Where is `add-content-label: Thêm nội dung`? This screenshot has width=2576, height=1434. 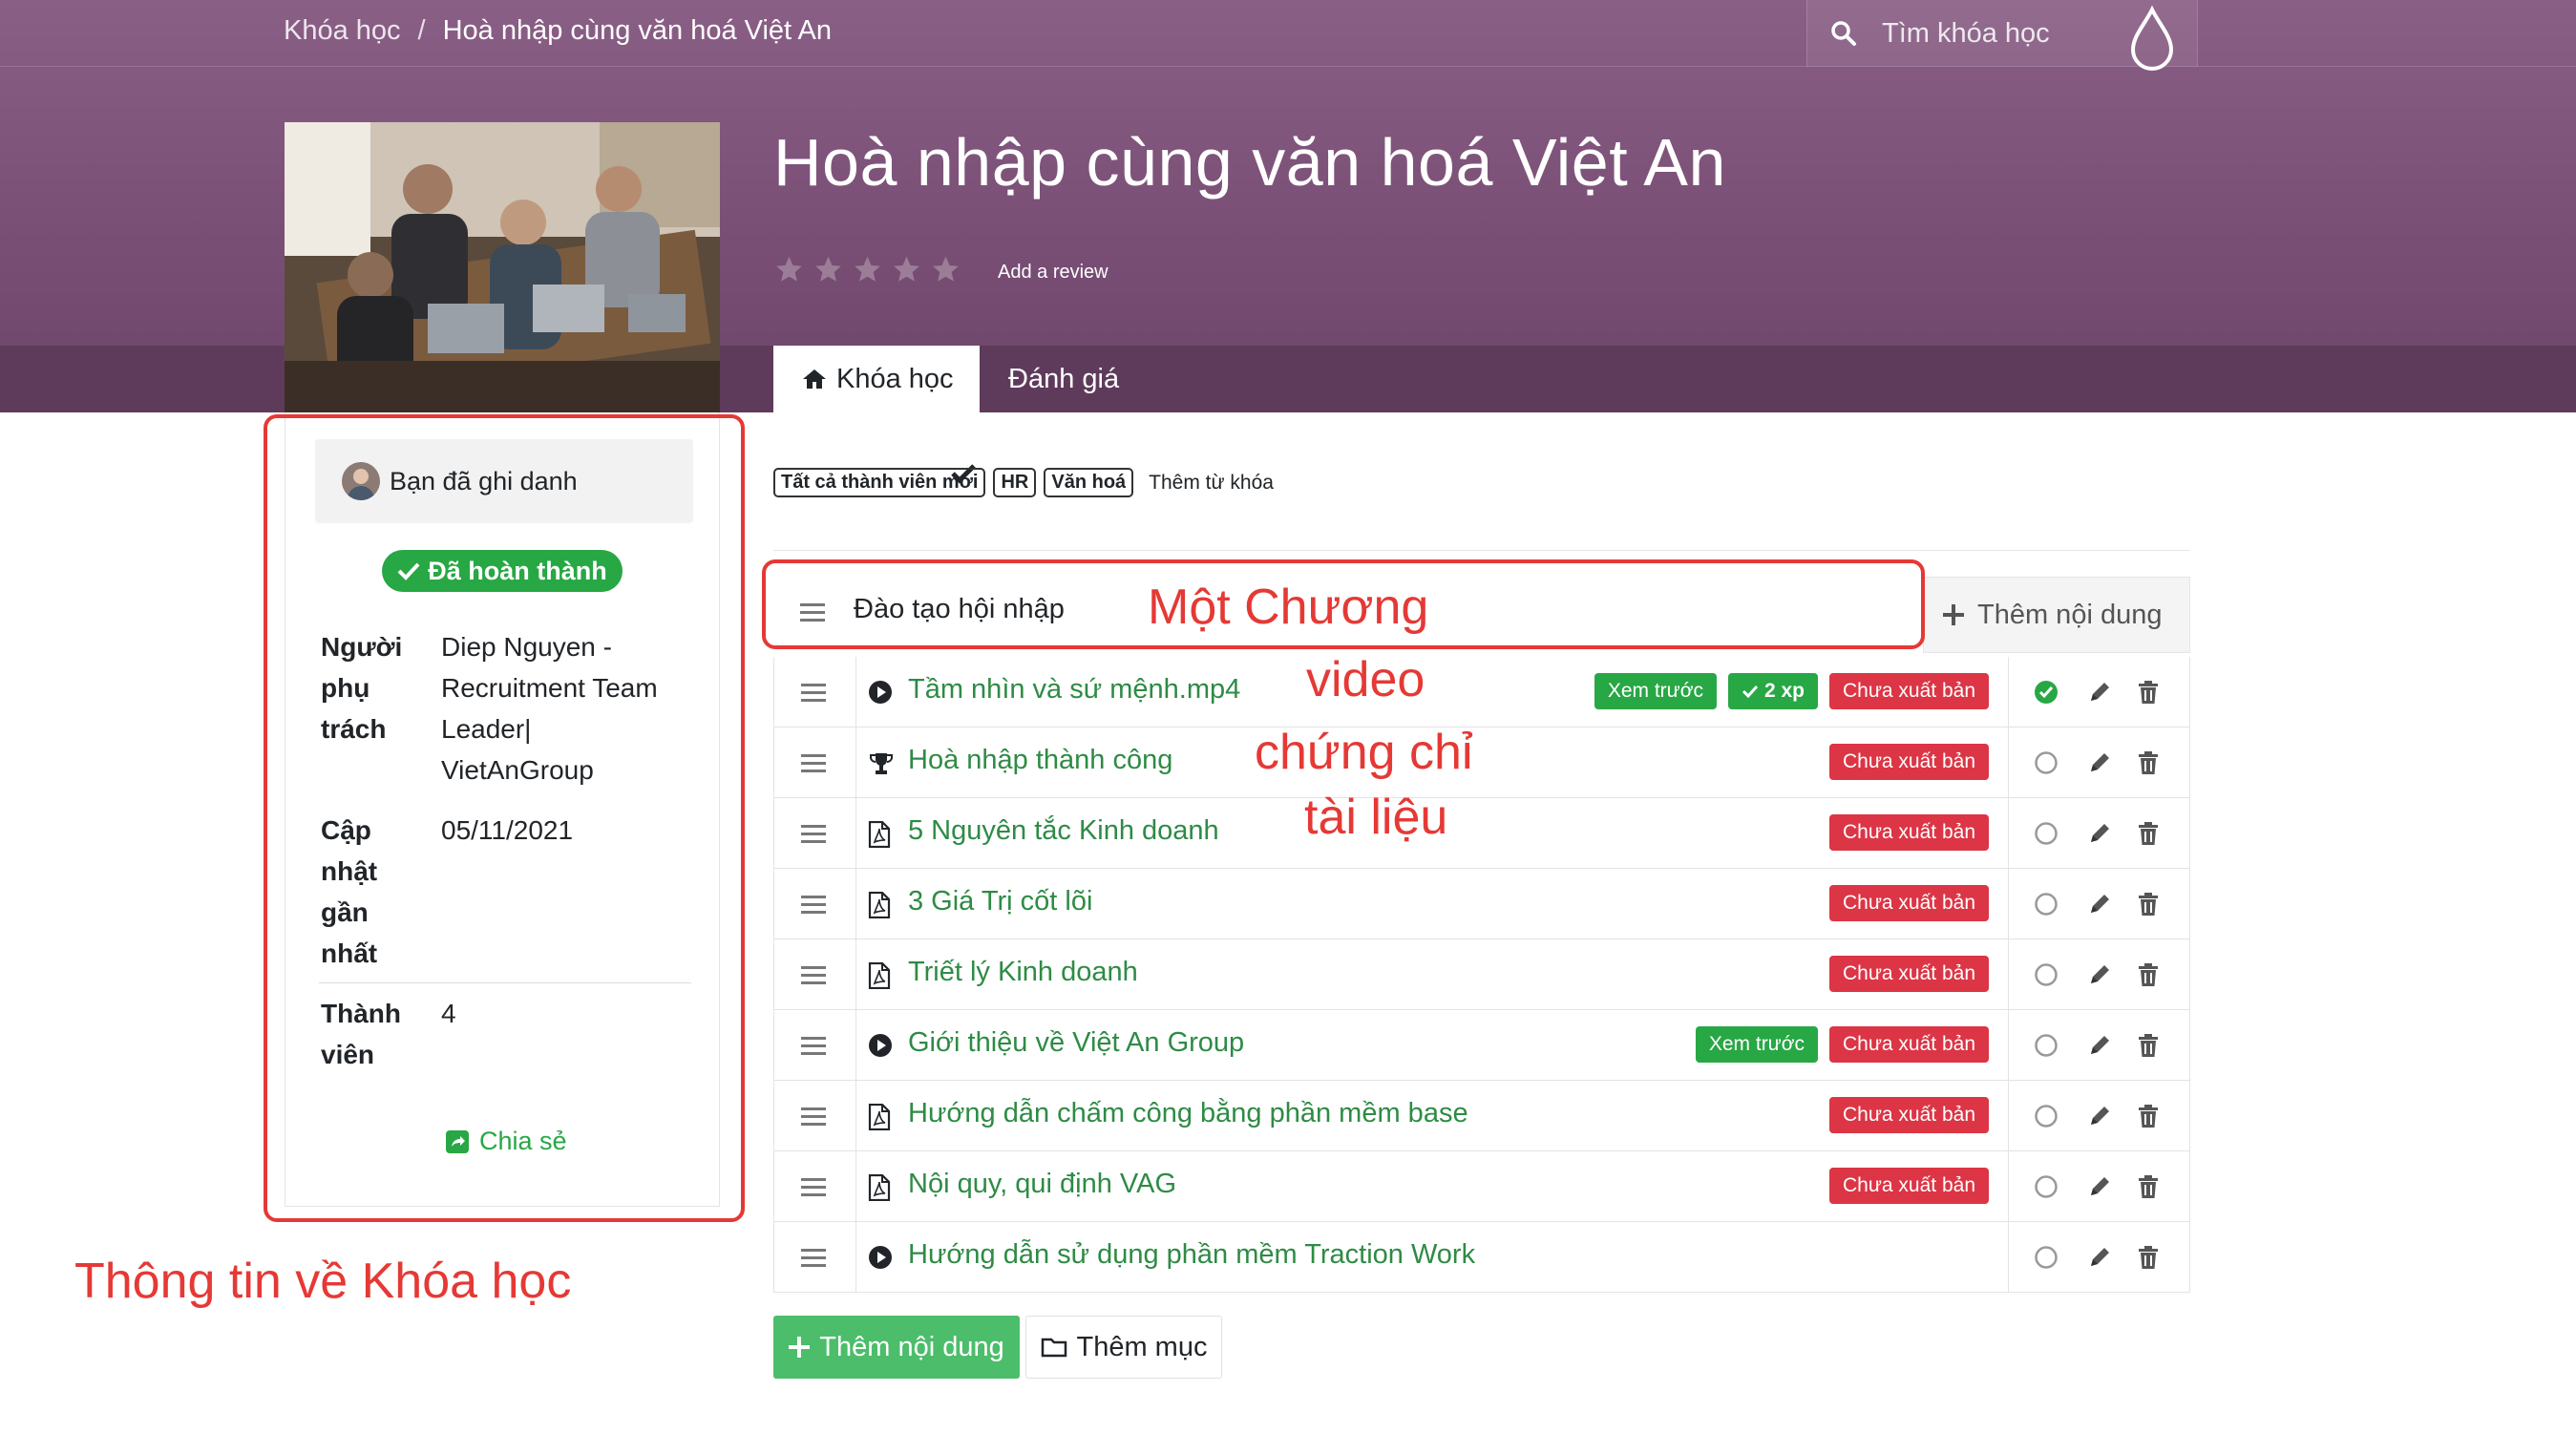
add-content-label: Thêm nội dung is located at coordinates (911, 1346).